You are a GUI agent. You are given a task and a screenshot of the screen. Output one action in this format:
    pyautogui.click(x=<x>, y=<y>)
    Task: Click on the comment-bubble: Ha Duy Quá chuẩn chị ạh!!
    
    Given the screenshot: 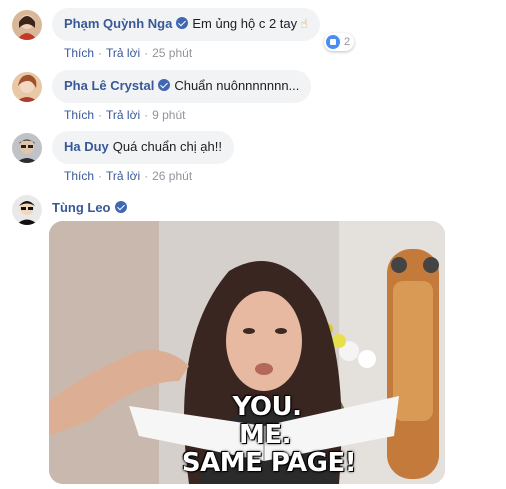 What is the action you would take?
    pyautogui.click(x=143, y=147)
    